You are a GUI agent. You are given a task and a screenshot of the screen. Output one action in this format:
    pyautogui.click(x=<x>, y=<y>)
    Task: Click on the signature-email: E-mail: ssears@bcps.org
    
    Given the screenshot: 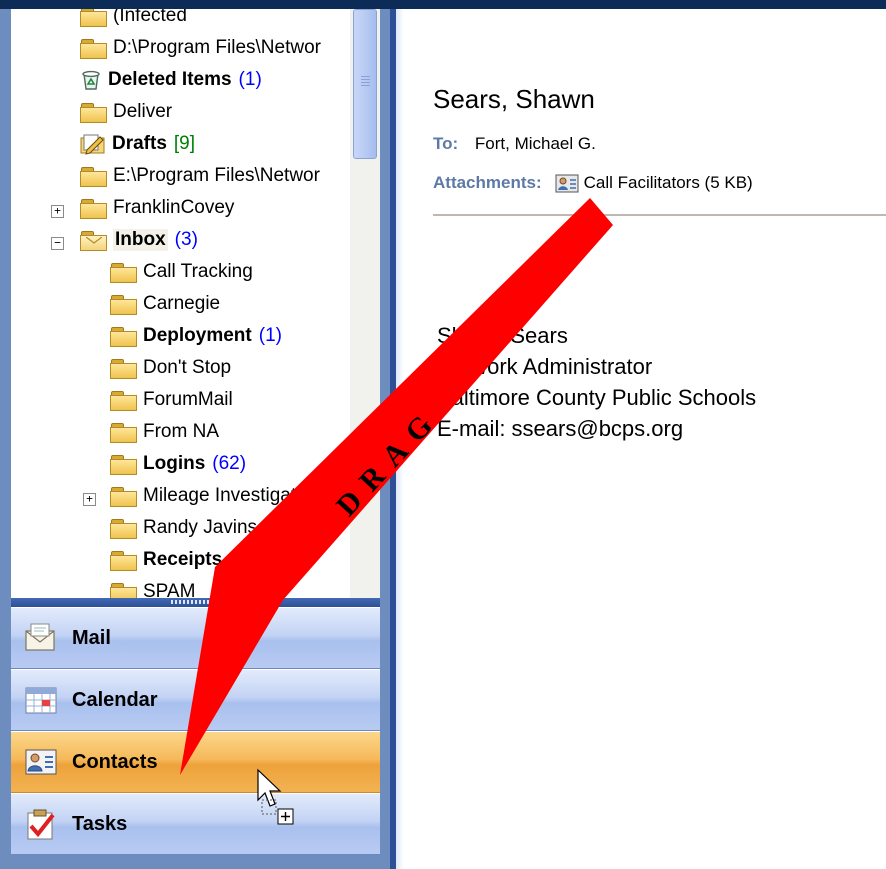 What is the action you would take?
    pyautogui.click(x=560, y=428)
    